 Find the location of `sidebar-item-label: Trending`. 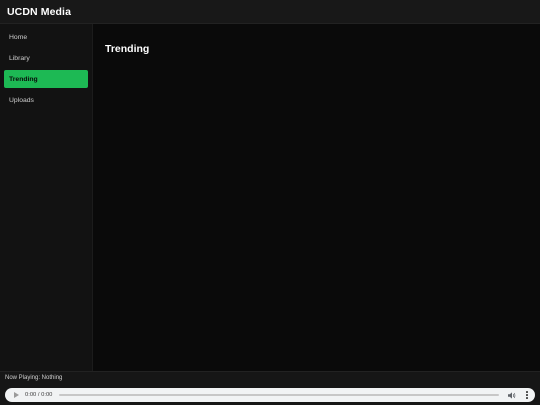

sidebar-item-label: Trending is located at coordinates (23, 79).